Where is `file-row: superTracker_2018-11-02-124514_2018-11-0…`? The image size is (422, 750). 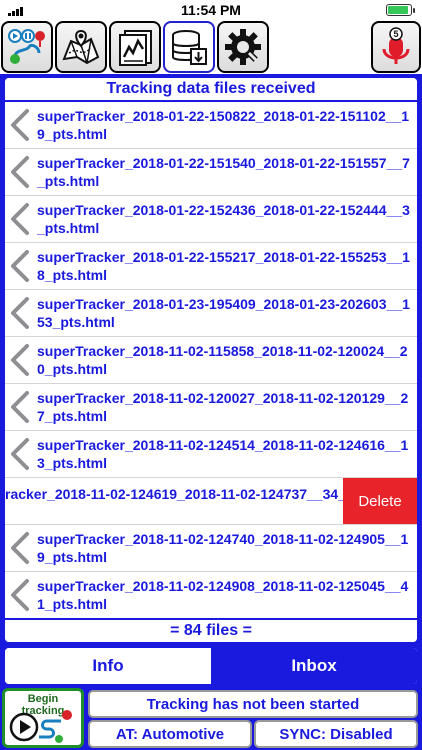
file-row: superTracker_2018-11-02-124514_2018-11-0… is located at coordinates (211, 454).